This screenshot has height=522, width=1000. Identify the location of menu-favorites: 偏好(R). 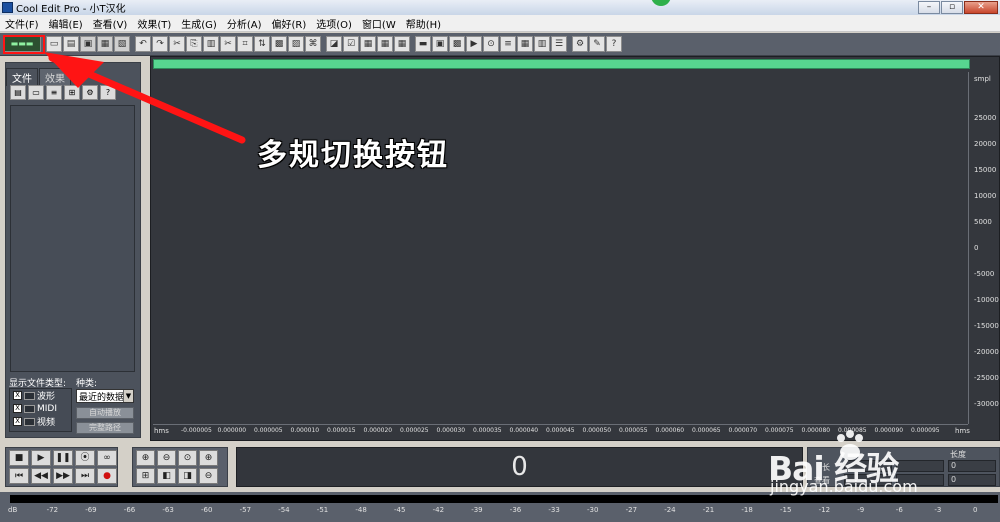
(288, 23).